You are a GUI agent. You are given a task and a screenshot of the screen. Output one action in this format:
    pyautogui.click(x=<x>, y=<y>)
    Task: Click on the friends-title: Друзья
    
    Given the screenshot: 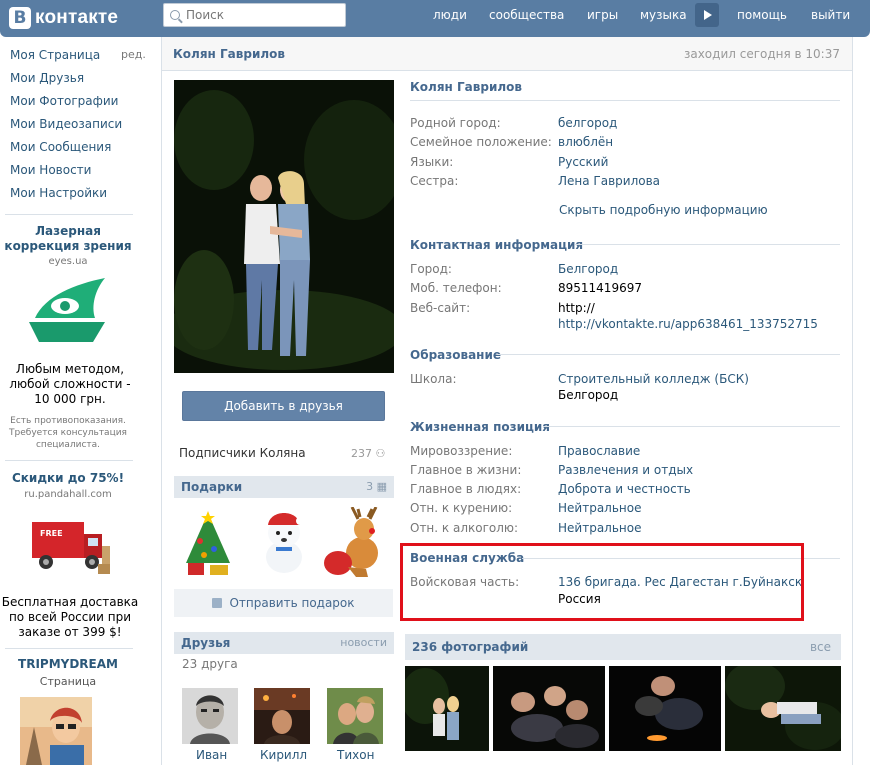 What is the action you would take?
    pyautogui.click(x=206, y=643)
    